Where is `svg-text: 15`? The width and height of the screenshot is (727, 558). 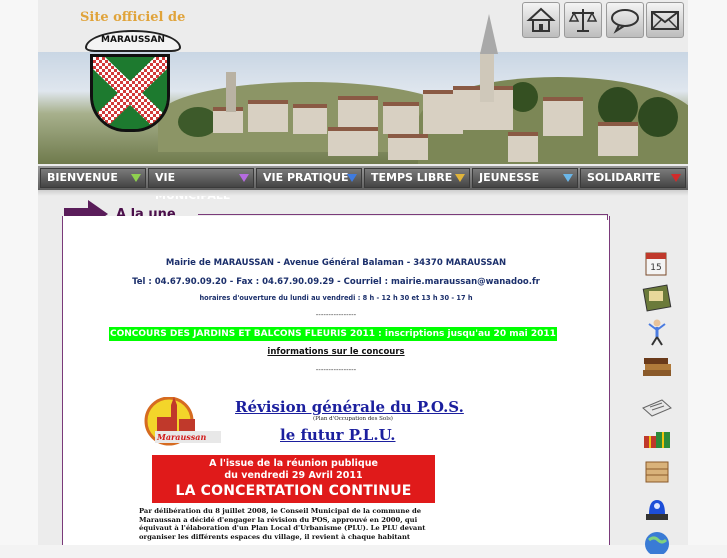
svg-text: 15 is located at coordinates (655, 268).